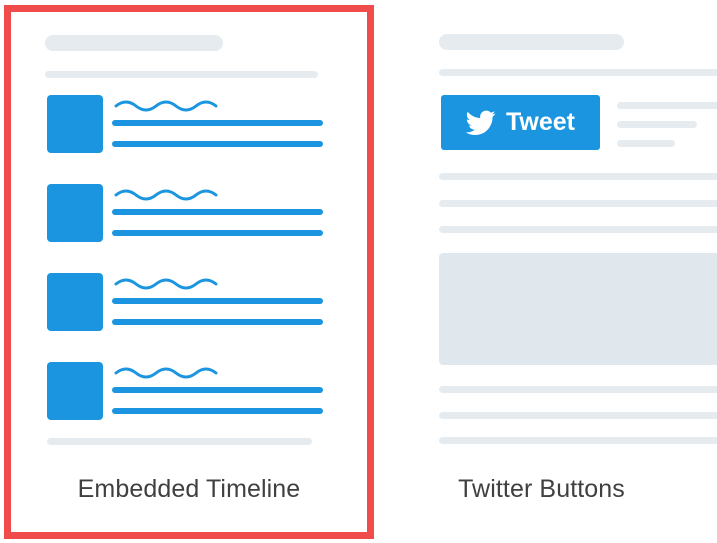  What do you see at coordinates (179, 441) in the screenshot?
I see `timeline-footer-placeholder` at bounding box center [179, 441].